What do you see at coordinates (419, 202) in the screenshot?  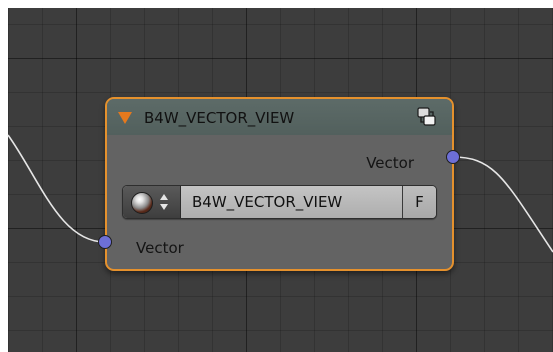 I see `fake-user-button: F` at bounding box center [419, 202].